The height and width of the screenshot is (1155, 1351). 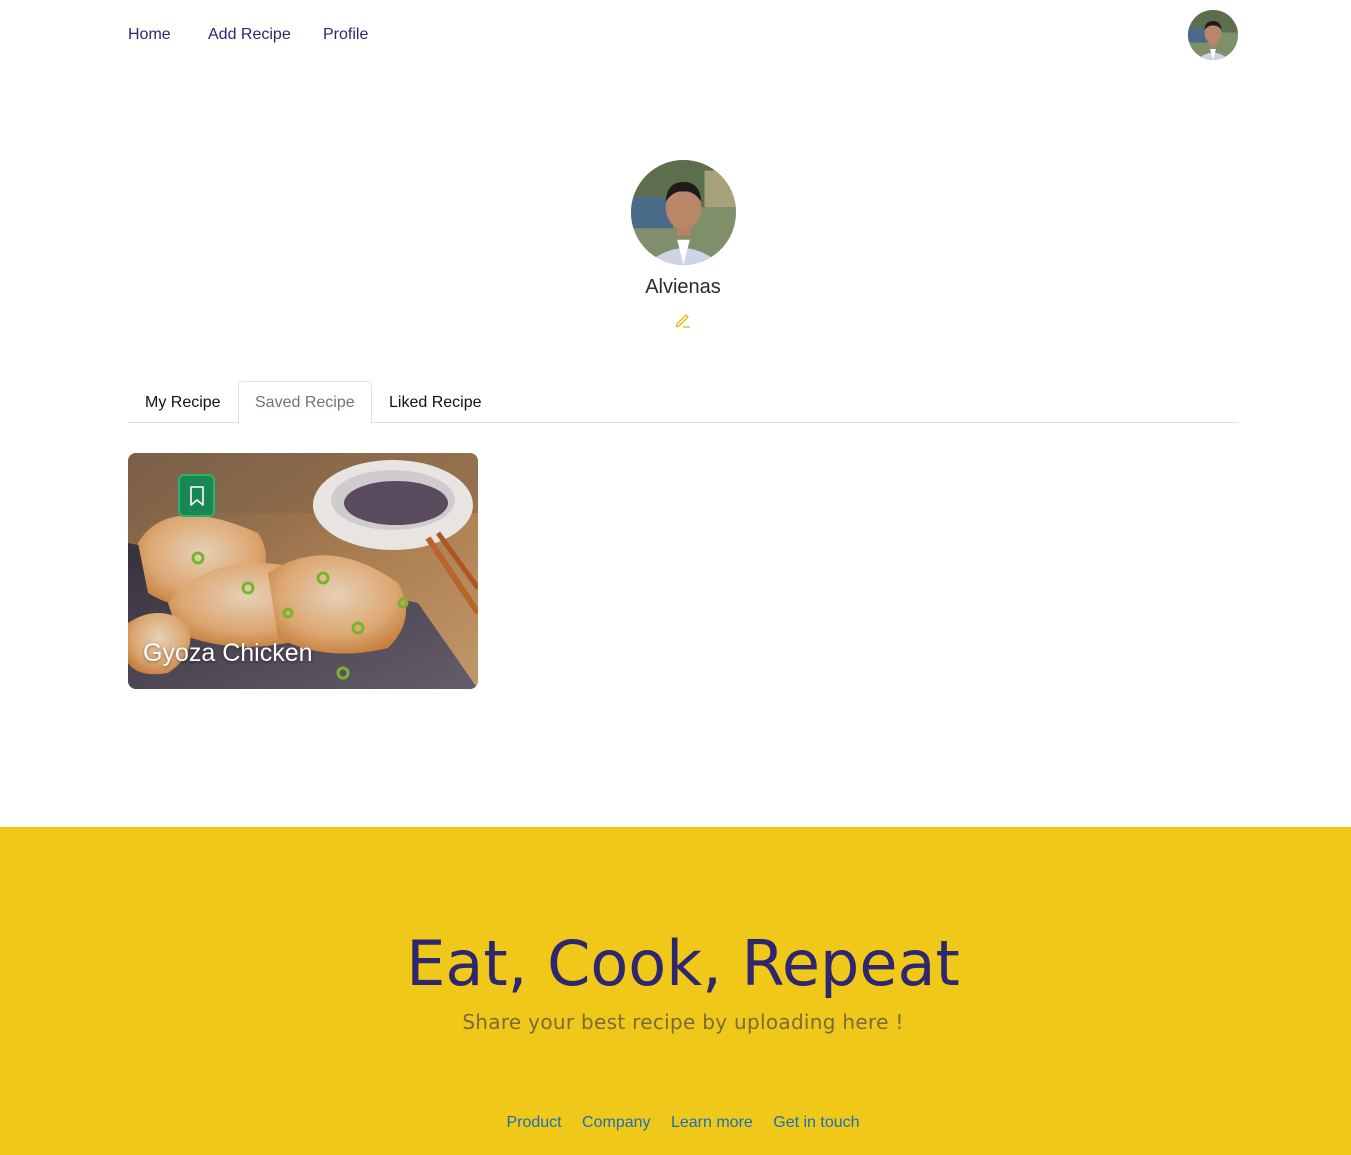 I want to click on pencil-icon, so click(x=683, y=320).